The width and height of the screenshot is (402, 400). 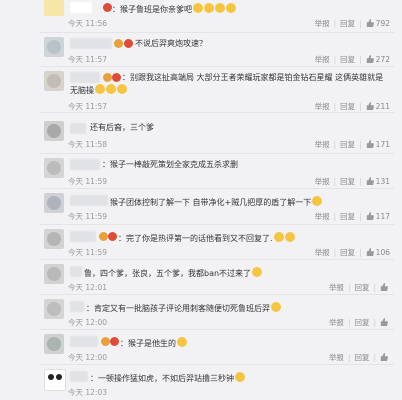 I want to click on comment-text: 鲁，四个爹，张良，五个爹，我都ban不过来了, so click(x=173, y=272).